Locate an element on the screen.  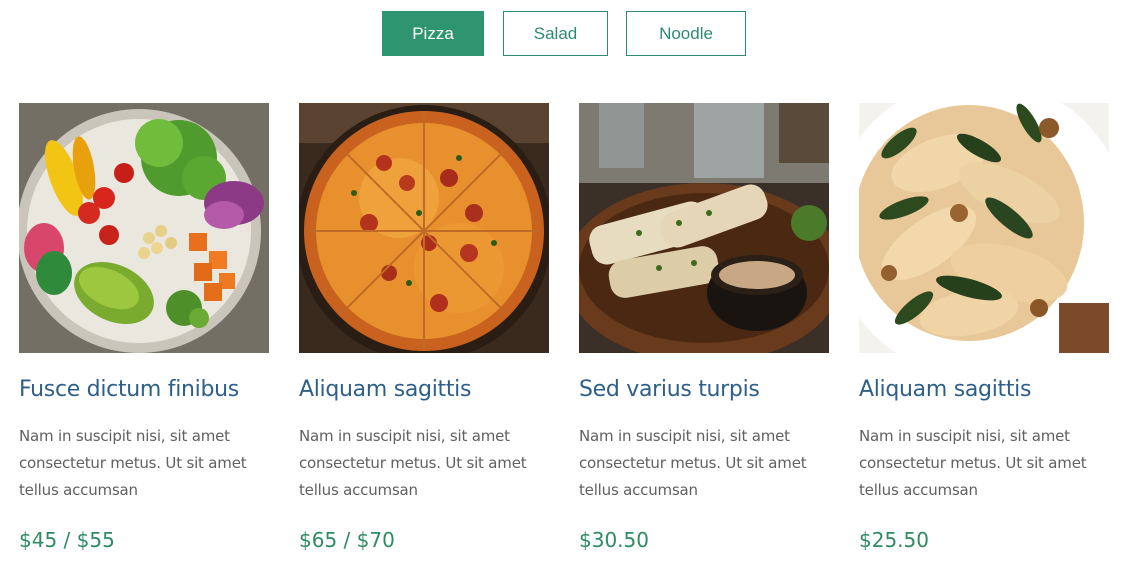
tab-salad: Salad is located at coordinates (555, 33).